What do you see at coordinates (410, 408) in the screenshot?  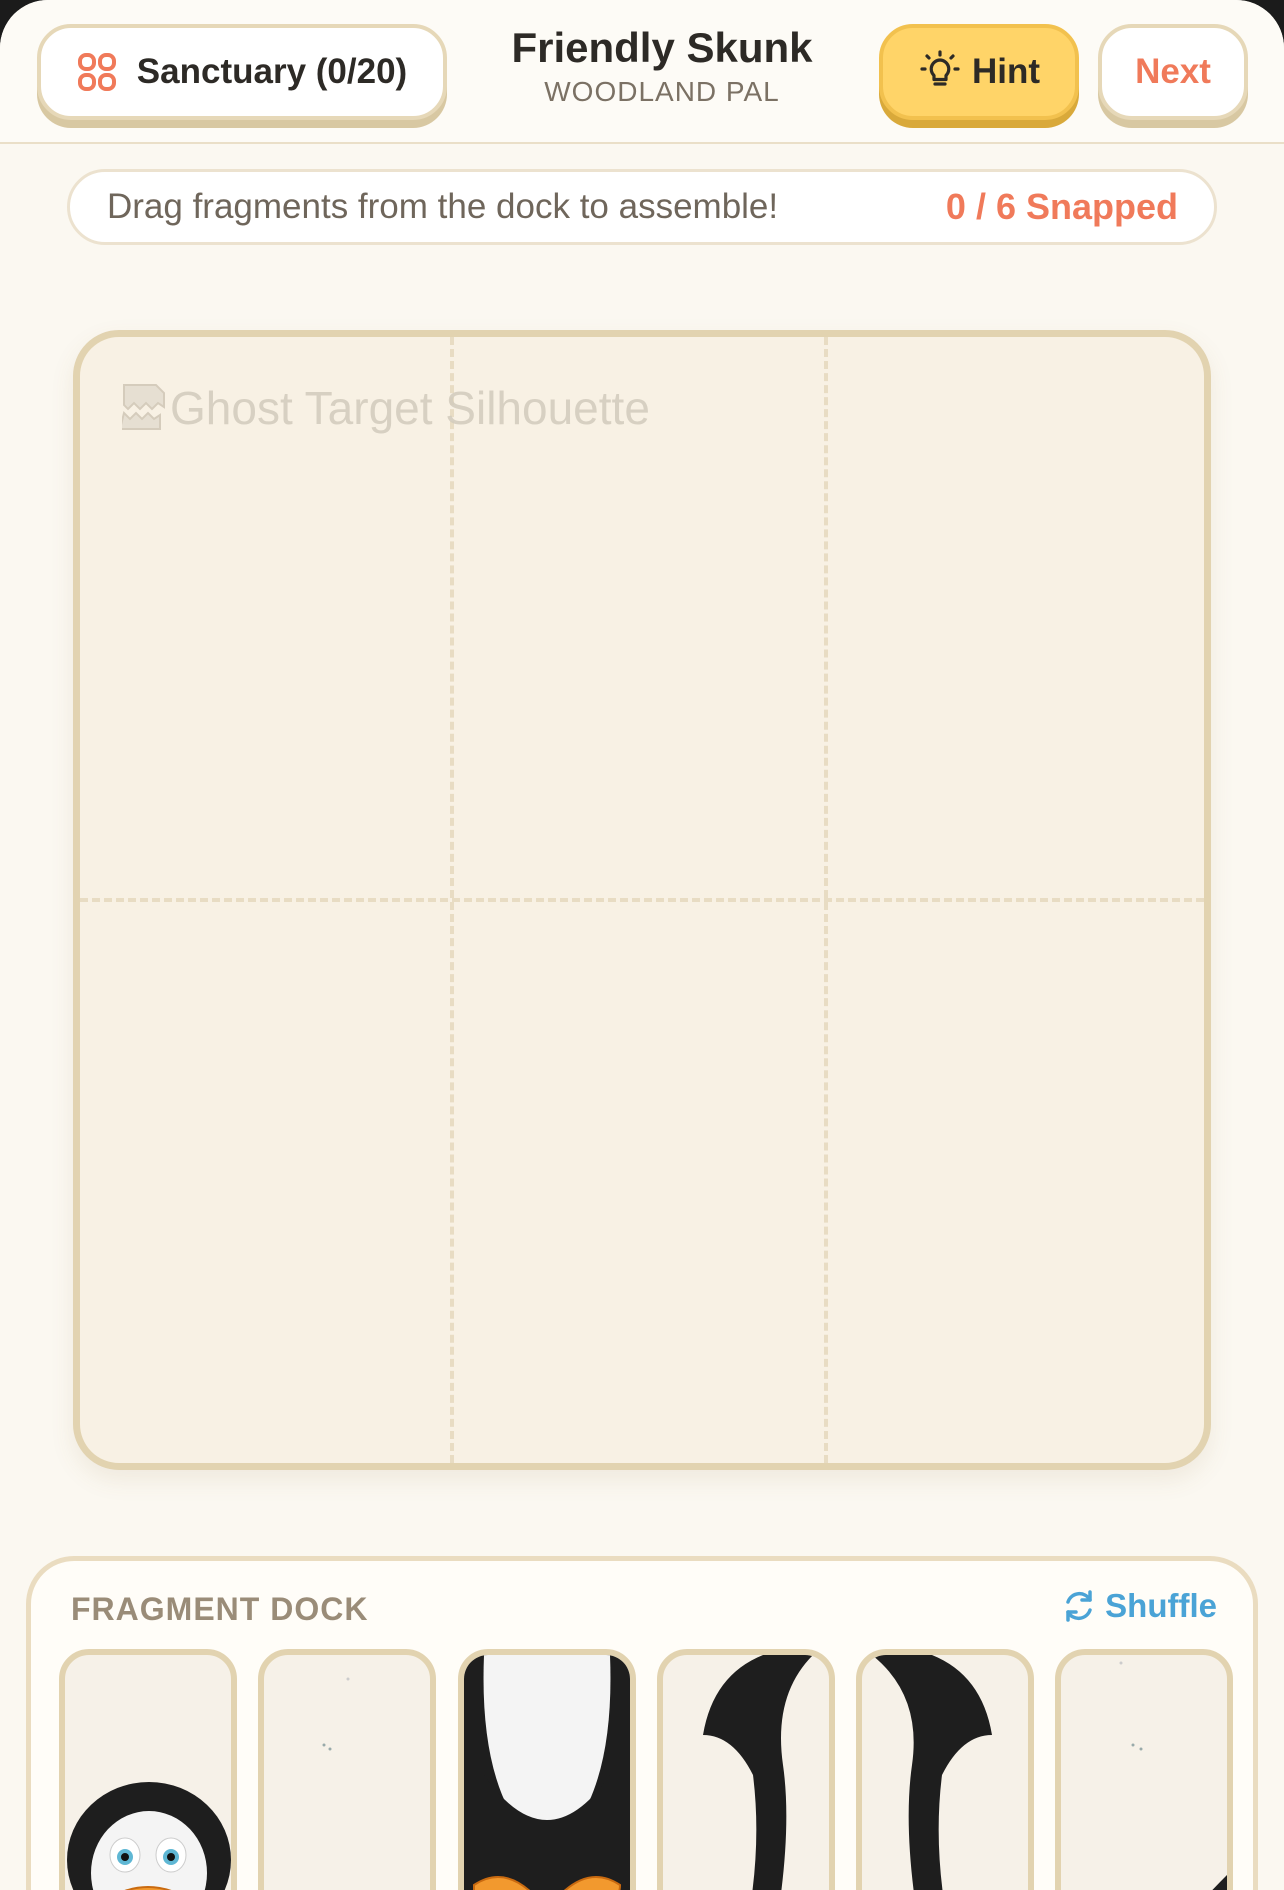 I see `ghost-alt-text: Ghost Target Silhouette` at bounding box center [410, 408].